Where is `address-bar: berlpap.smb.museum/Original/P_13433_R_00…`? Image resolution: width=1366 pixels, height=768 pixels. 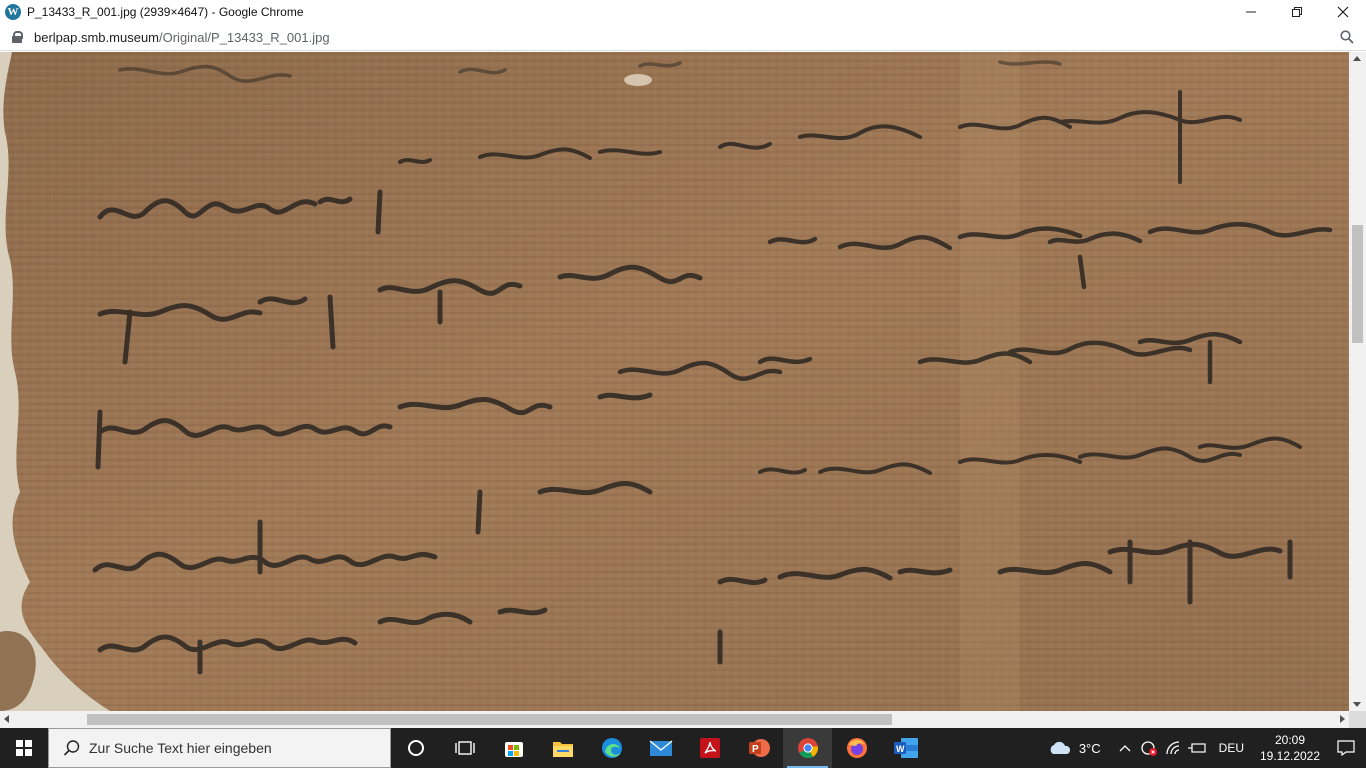
address-bar: berlpap.smb.museum/Original/P_13433_R_00… is located at coordinates (683, 37).